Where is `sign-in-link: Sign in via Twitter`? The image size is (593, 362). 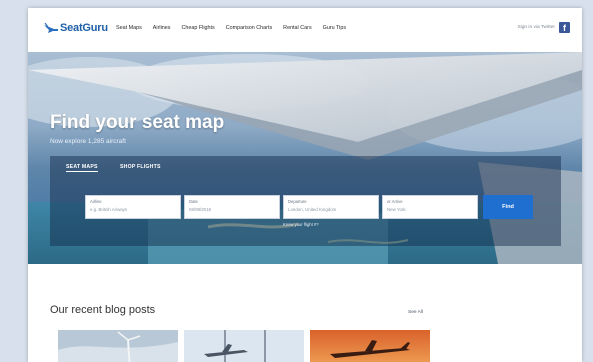 sign-in-link: Sign in via Twitter is located at coordinates (536, 27).